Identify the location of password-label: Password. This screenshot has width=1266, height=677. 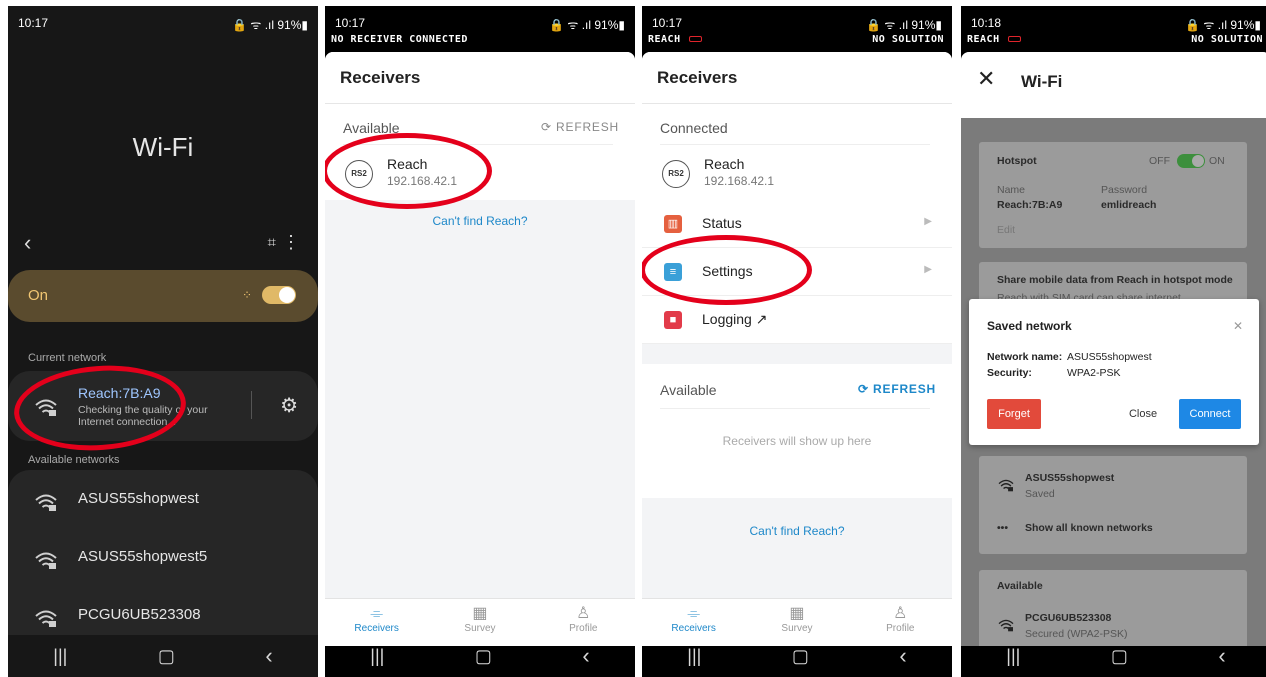
(1124, 190).